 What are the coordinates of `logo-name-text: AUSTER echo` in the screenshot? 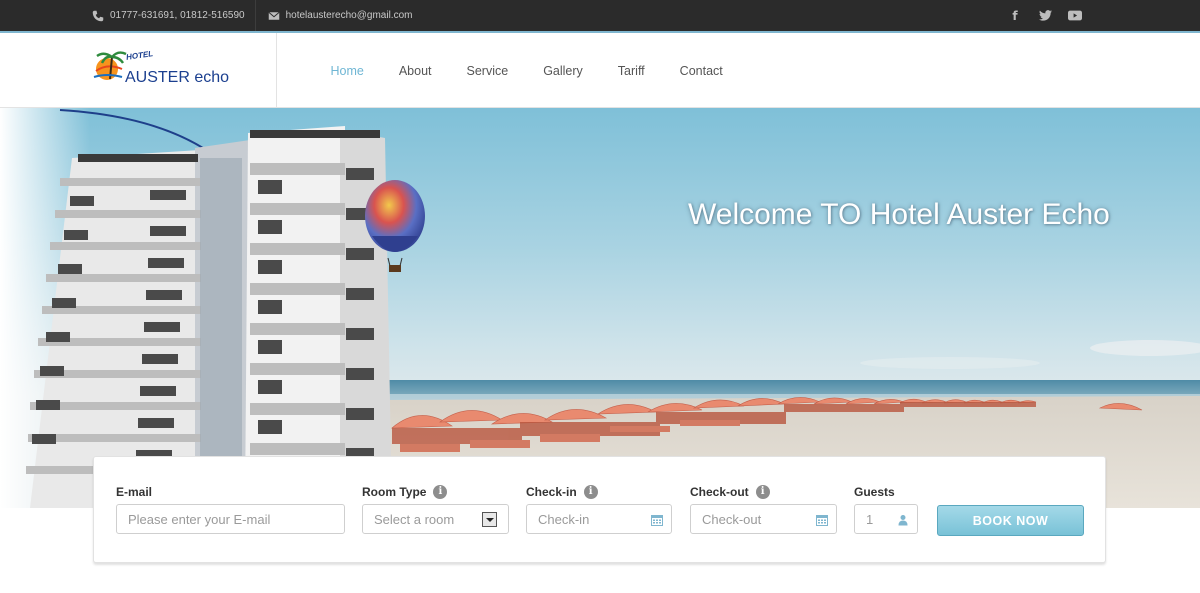 It's located at (177, 77).